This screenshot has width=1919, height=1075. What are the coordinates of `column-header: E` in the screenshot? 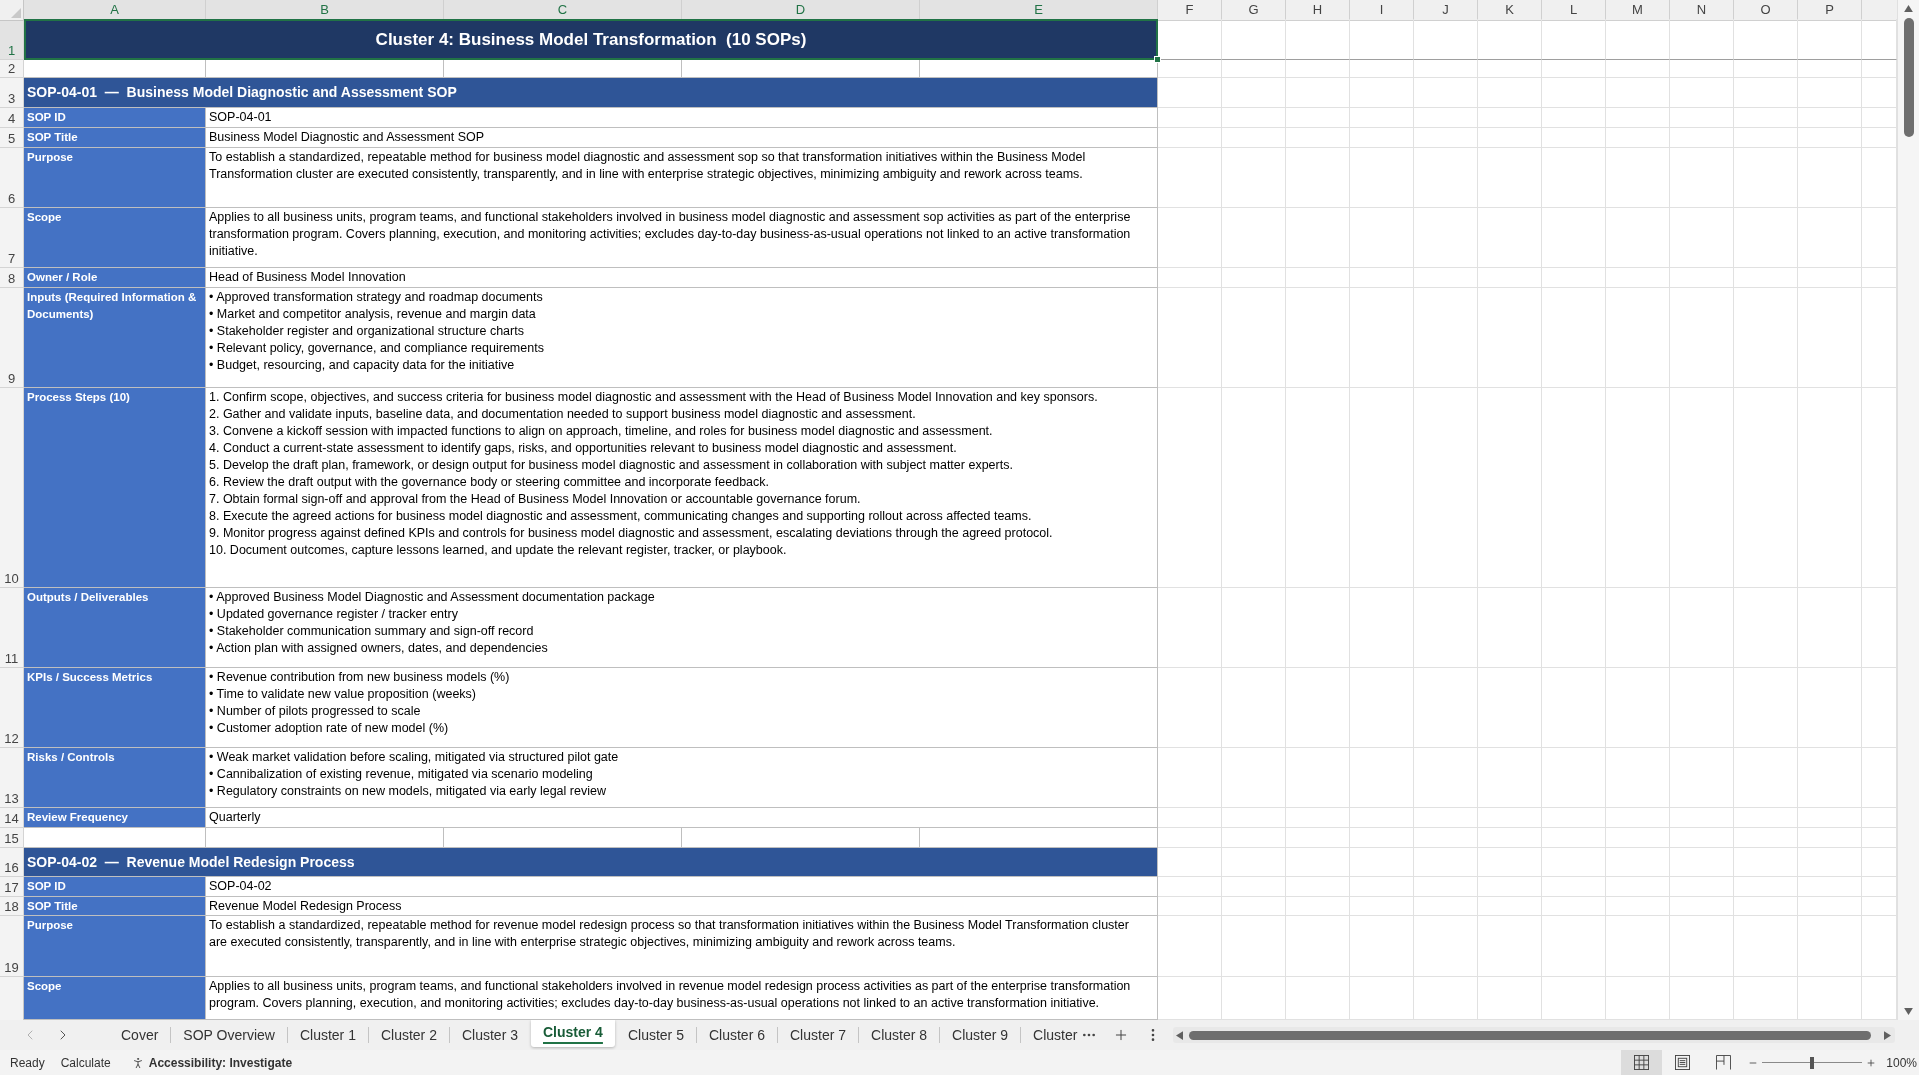 It's located at (1039, 10).